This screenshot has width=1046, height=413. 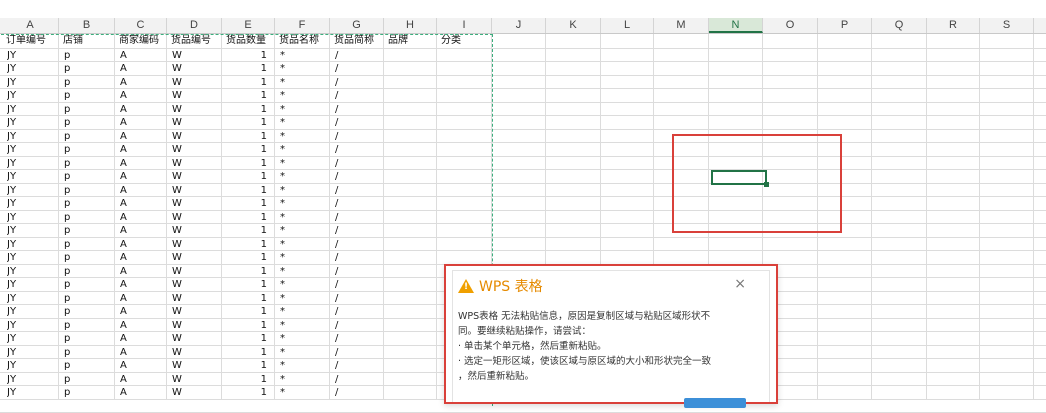 I want to click on dialog-message-line: 同。要继续粘贴操作，请尝试：, so click(x=525, y=331).